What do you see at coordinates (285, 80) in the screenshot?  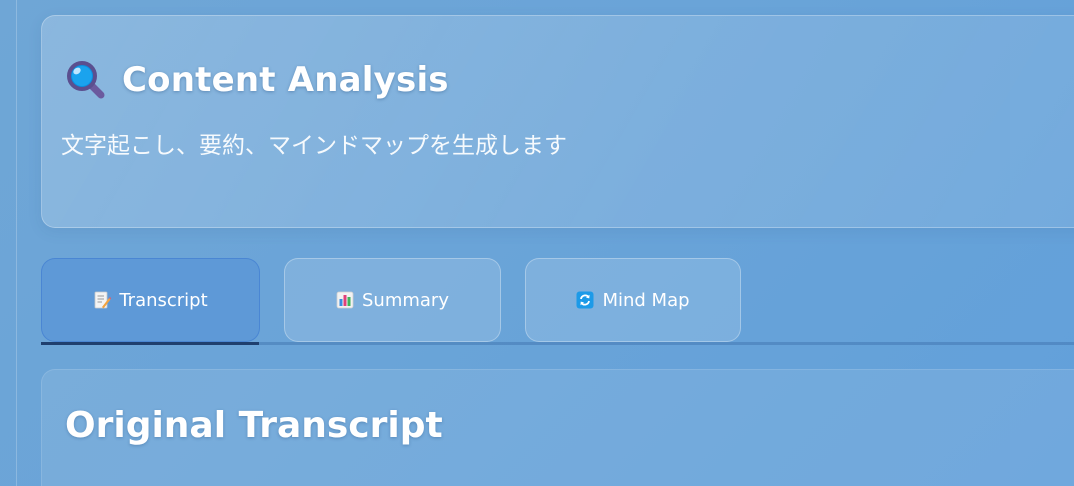 I see `page-title: Content Analysis` at bounding box center [285, 80].